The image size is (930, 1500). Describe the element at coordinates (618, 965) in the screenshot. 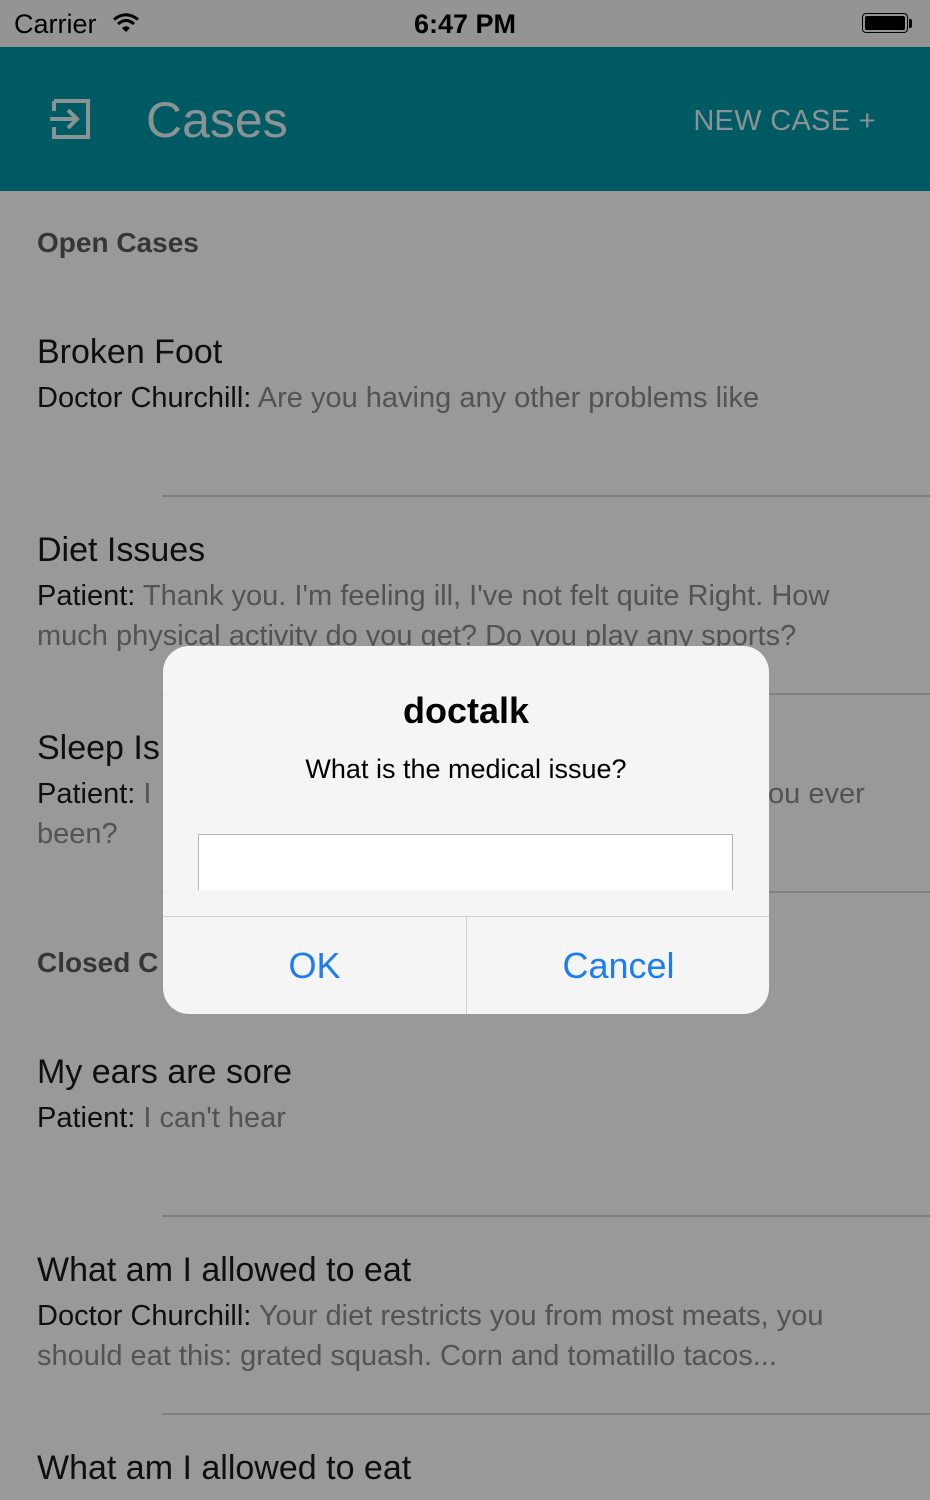

I see `cancel-button: Cancel` at that location.